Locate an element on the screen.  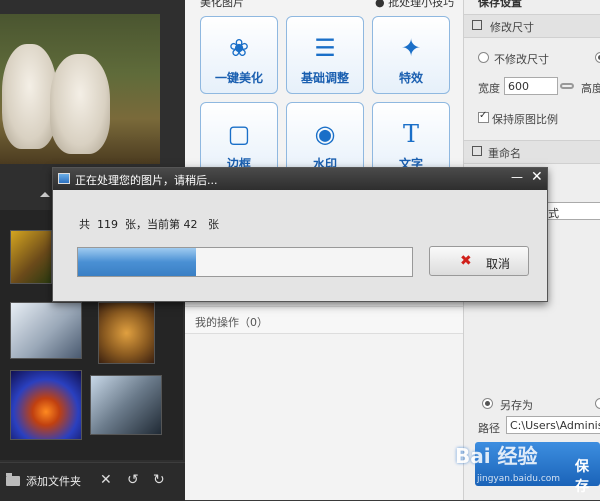
height-label: 高度 is located at coordinates (590, 88).